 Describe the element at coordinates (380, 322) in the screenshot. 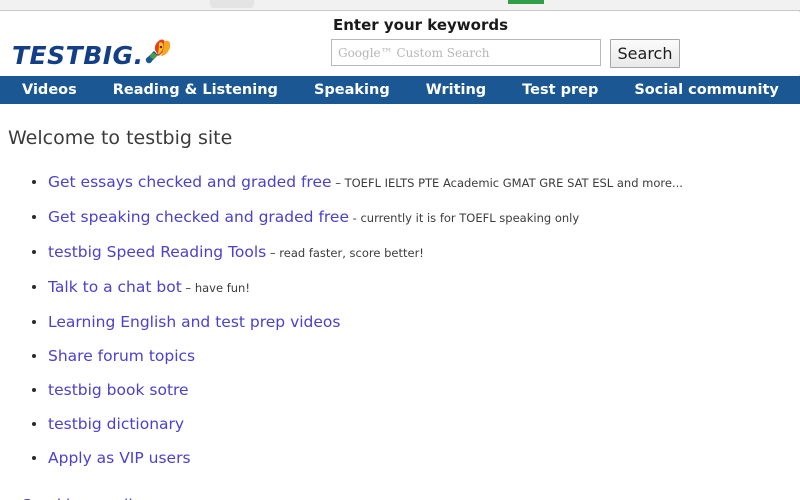

I see `list-item: Learning English and test prep videos` at that location.